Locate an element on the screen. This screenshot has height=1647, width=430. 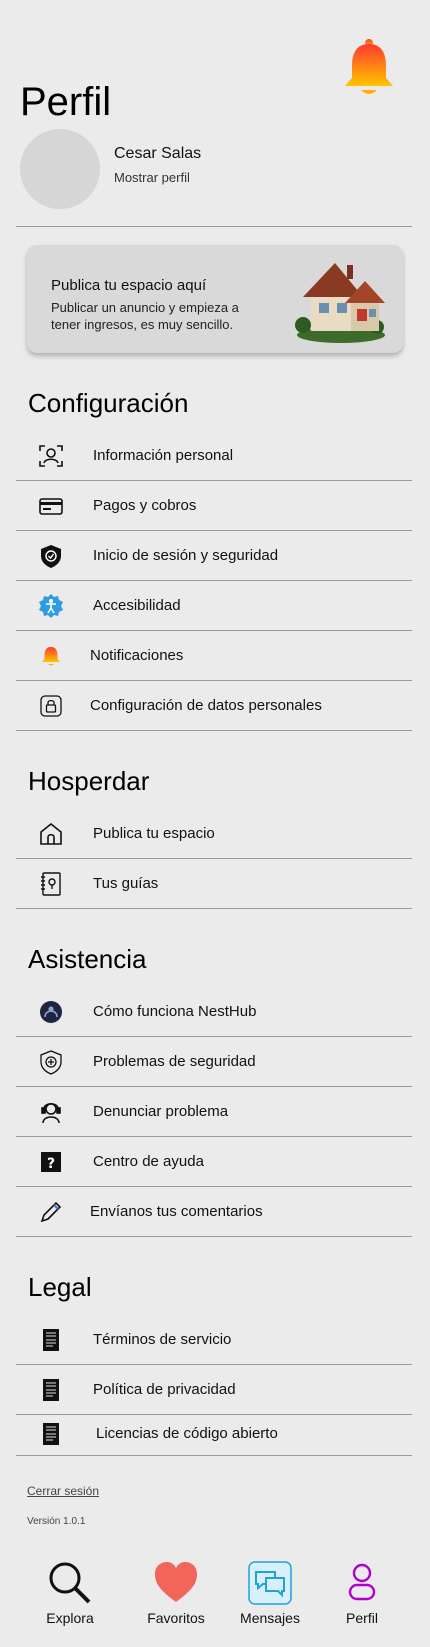
settings-item-accessibility: Accesibilidad is located at coordinates (214, 606).